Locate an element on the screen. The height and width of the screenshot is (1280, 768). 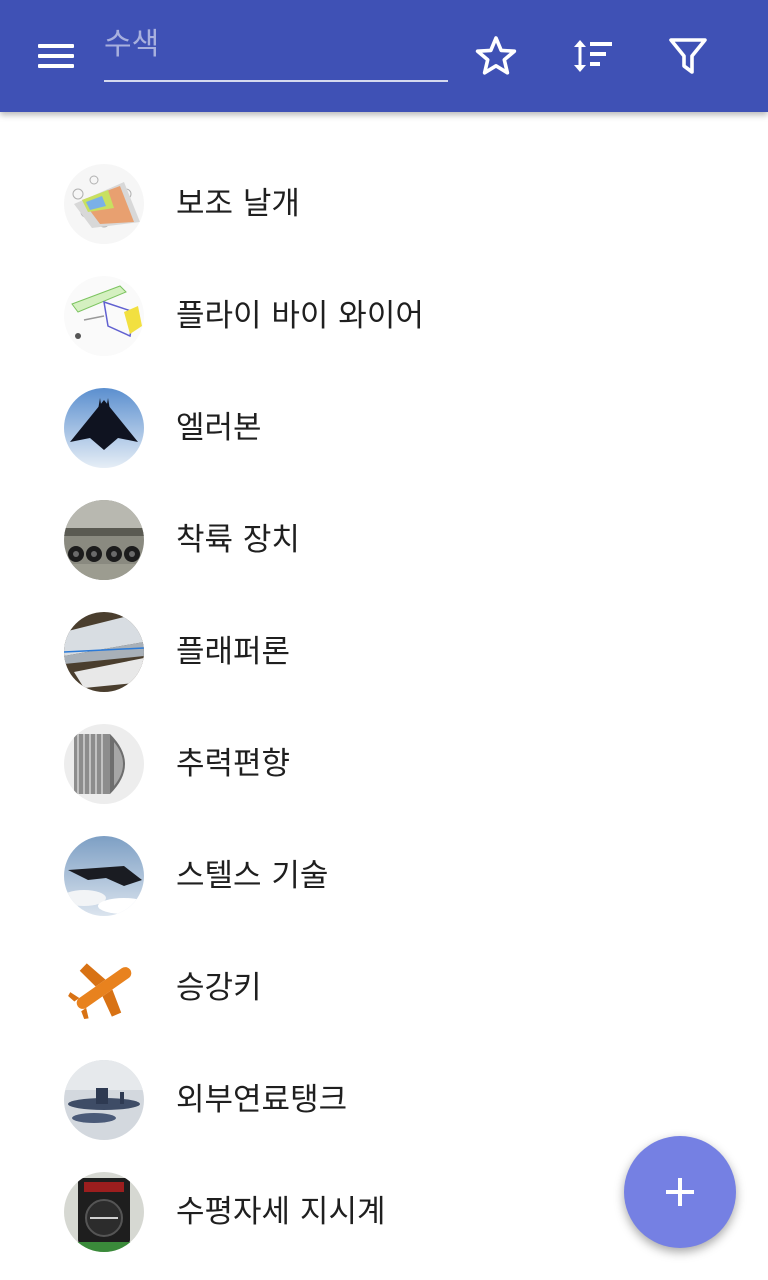
list-item-label: 승강키 is located at coordinates (219, 988).